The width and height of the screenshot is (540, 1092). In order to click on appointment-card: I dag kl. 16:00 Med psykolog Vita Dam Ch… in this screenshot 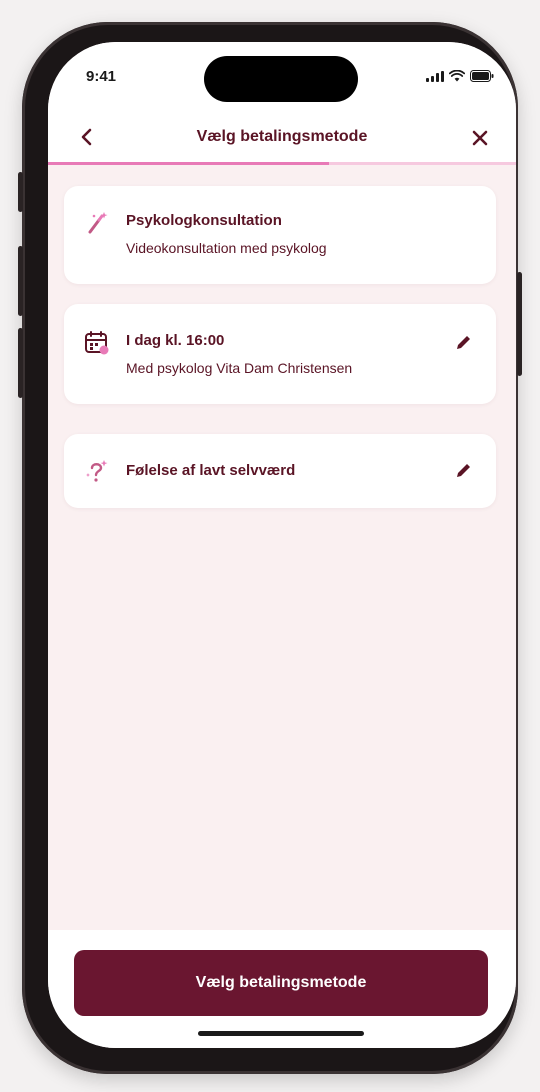, I will do `click(280, 354)`.